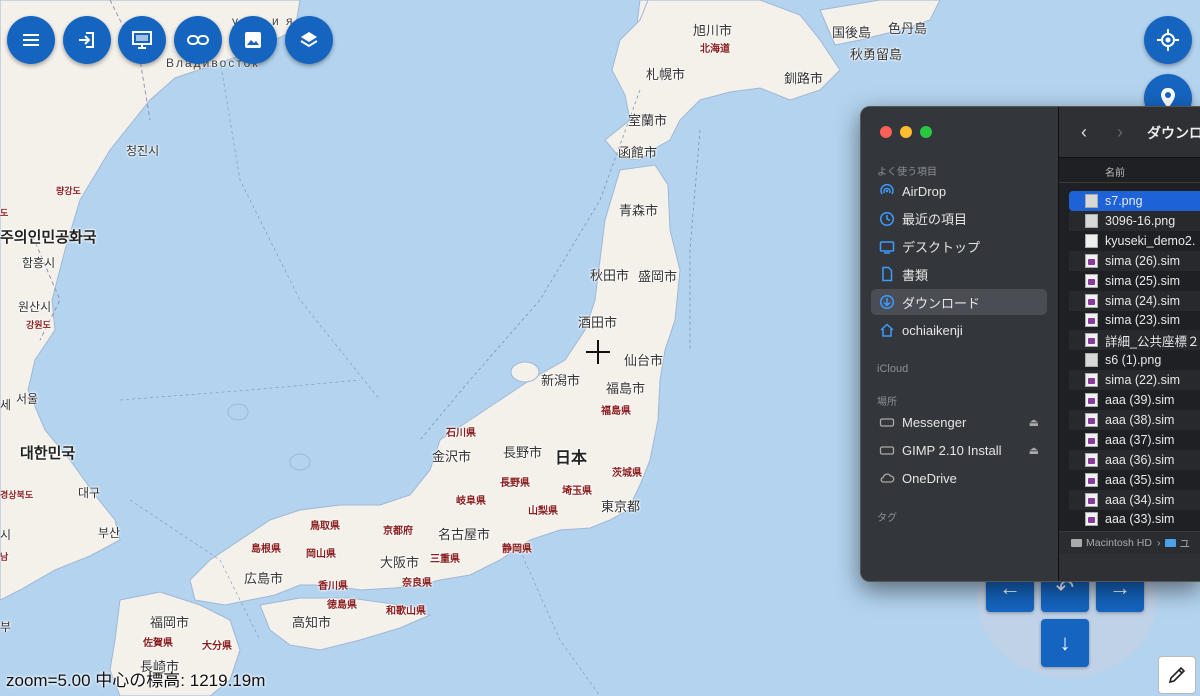  What do you see at coordinates (253, 40) in the screenshot?
I see `image-button` at bounding box center [253, 40].